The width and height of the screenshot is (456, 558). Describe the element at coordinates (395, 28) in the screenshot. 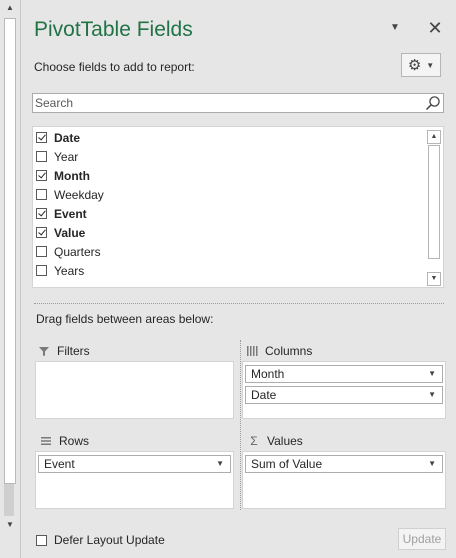

I see `chevron-down-icon: ▼` at that location.